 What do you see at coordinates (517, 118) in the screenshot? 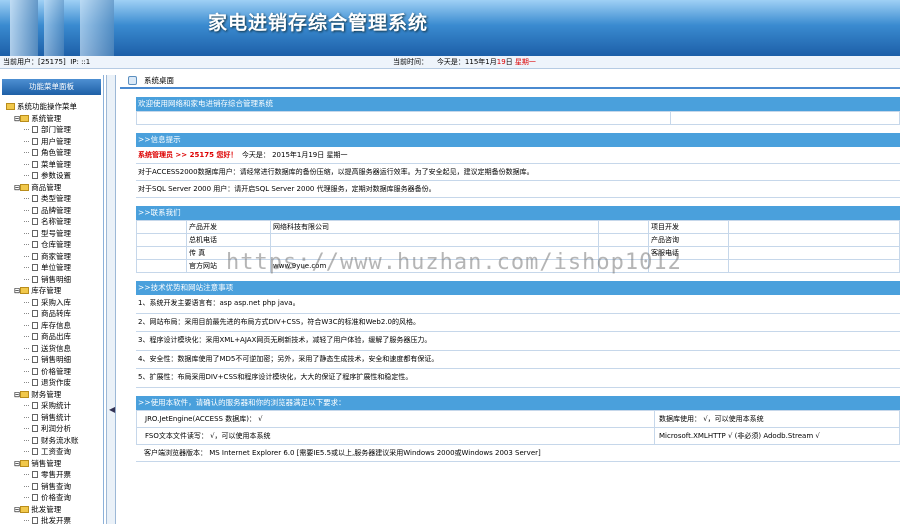
I see `welcome-table` at bounding box center [517, 118].